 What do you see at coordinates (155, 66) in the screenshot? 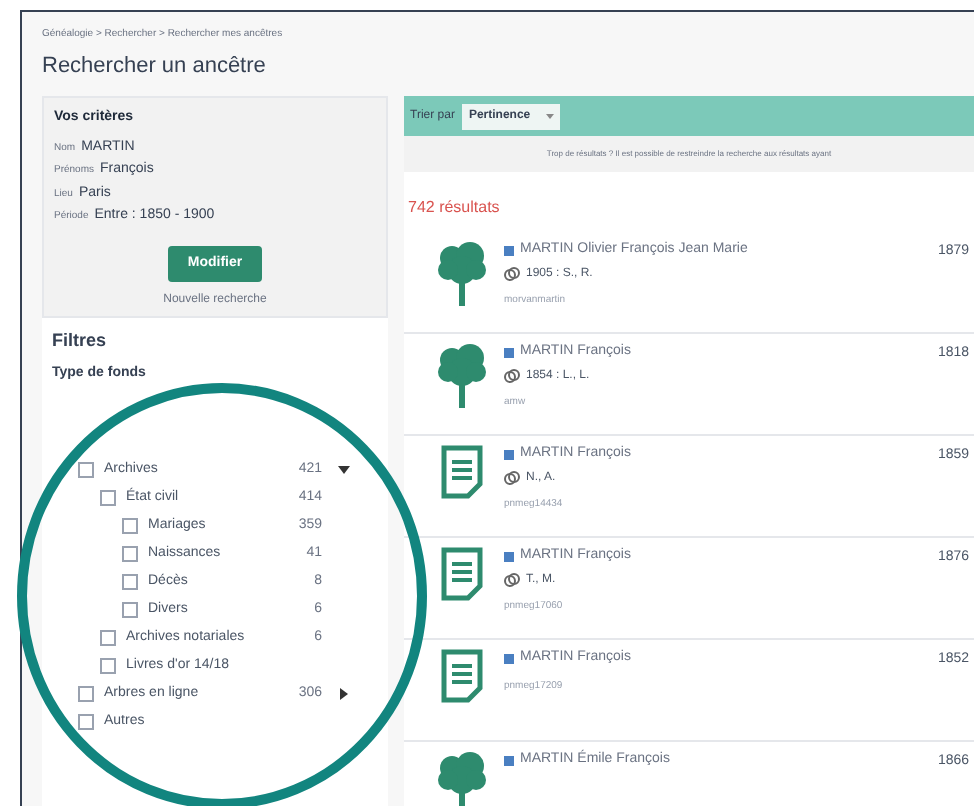
I see `page-title: Rechercher un ancêtre` at bounding box center [155, 66].